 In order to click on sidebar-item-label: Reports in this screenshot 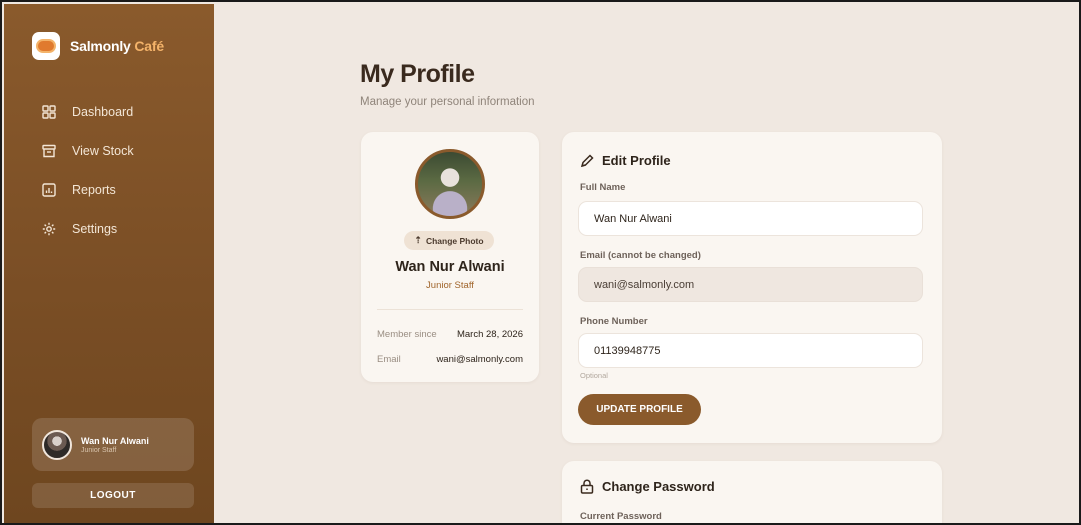, I will do `click(94, 190)`.